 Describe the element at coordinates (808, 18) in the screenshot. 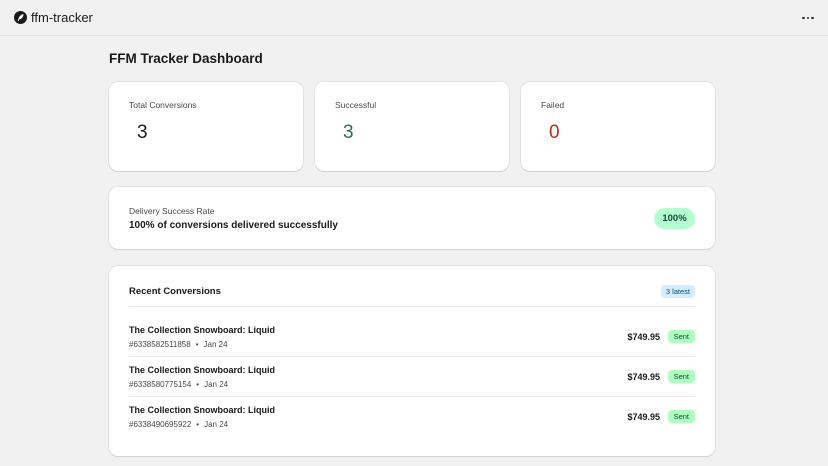

I see `more-actions-button` at that location.